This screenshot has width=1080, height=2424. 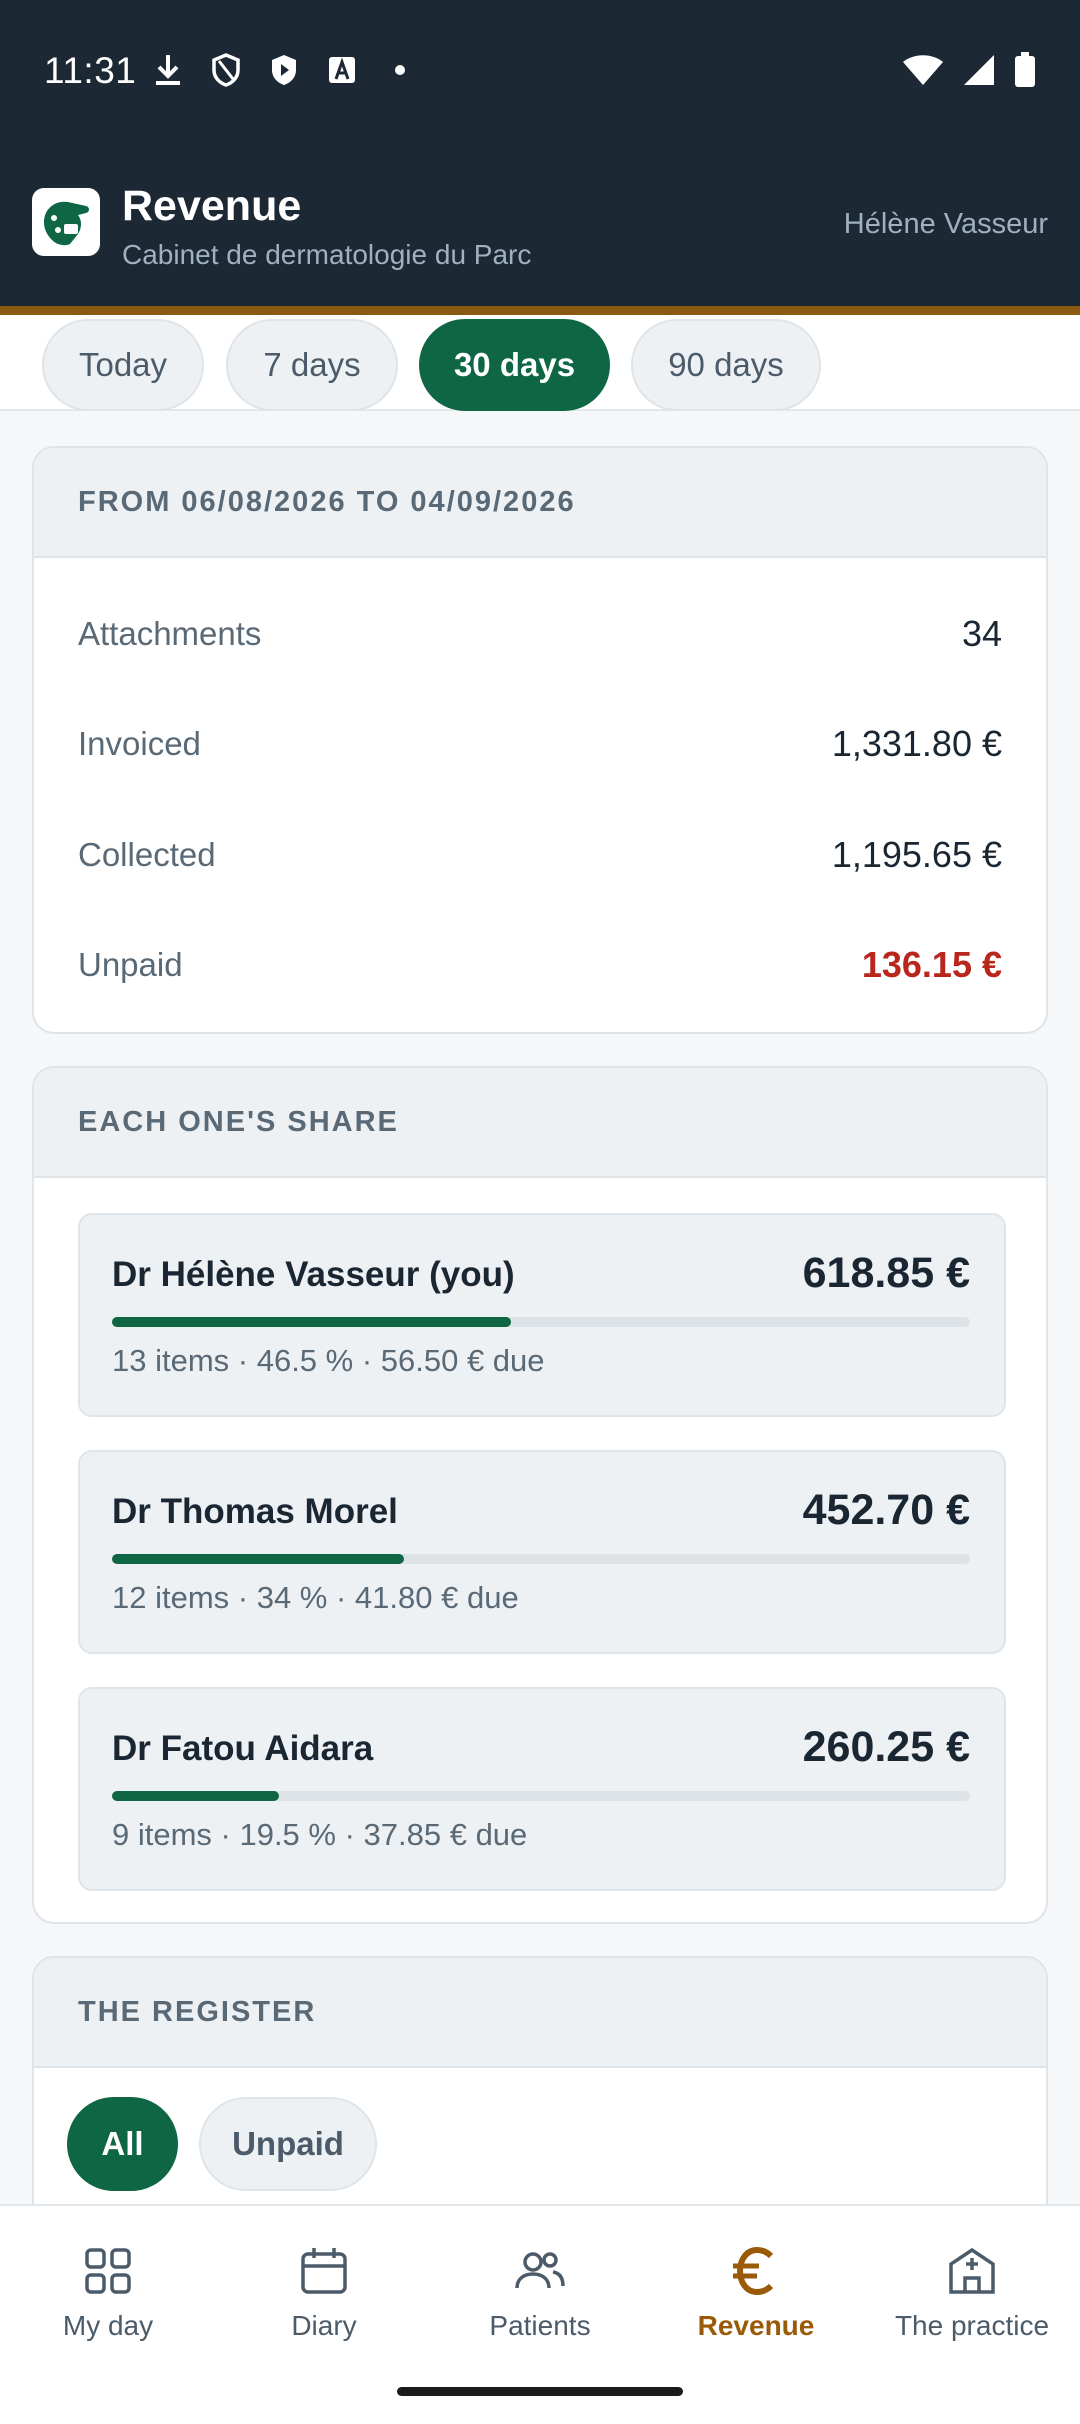 I want to click on nav-diary: Diary, so click(x=324, y=2292).